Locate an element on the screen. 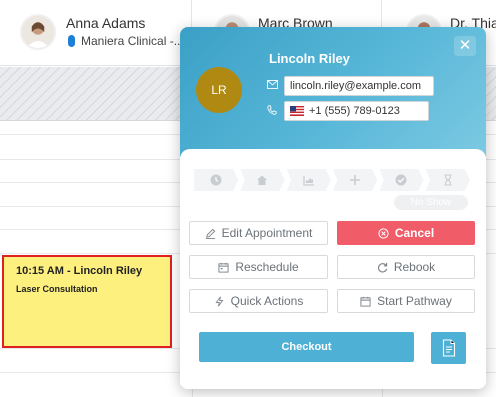  hourglass-icon is located at coordinates (448, 180).